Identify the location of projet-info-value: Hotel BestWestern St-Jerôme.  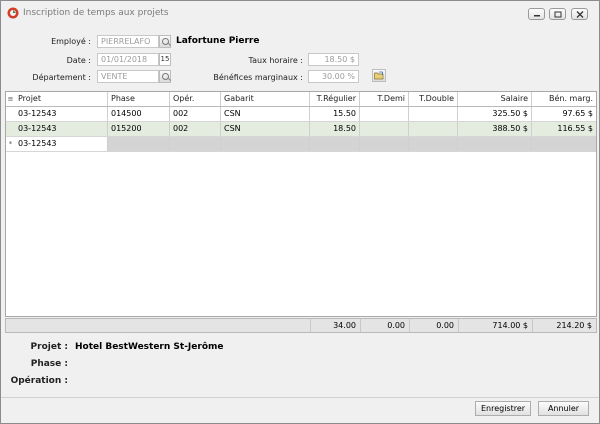
(149, 347).